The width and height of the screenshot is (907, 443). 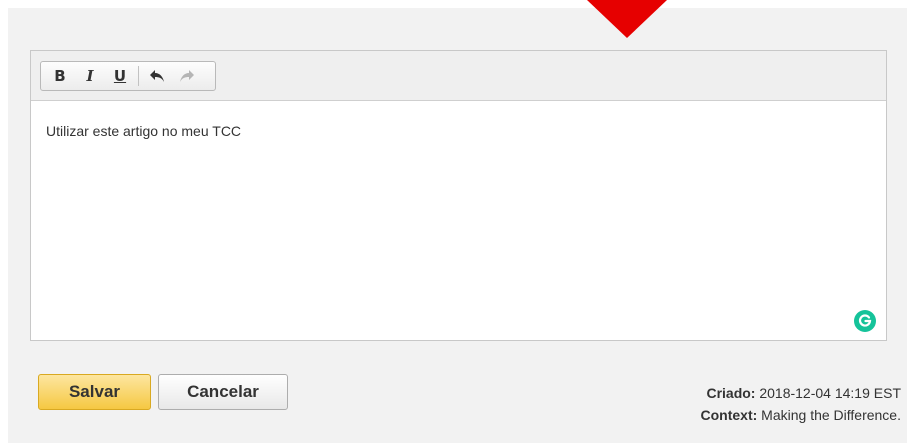 I want to click on grammarly-g-icon, so click(x=865, y=320).